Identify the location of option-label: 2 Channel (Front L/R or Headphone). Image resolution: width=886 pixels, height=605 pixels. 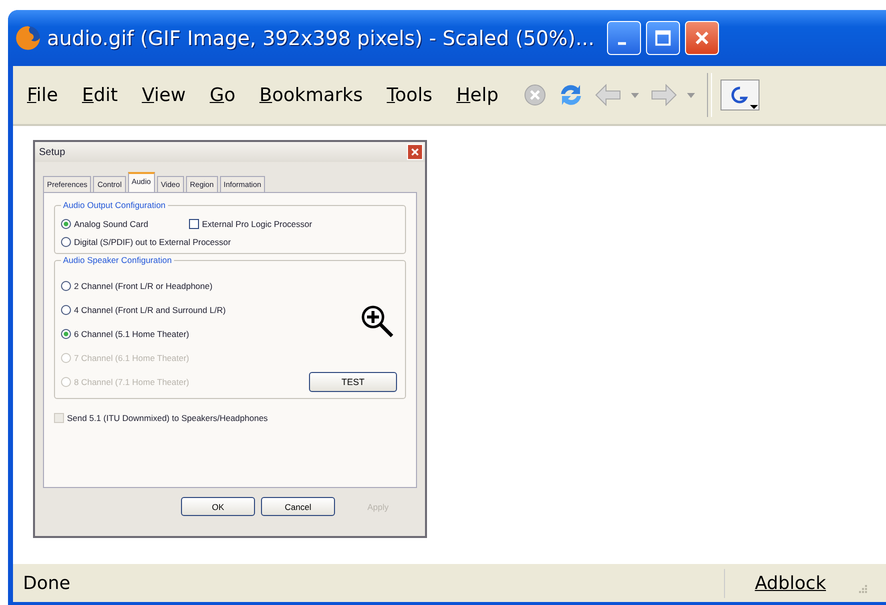
(143, 286).